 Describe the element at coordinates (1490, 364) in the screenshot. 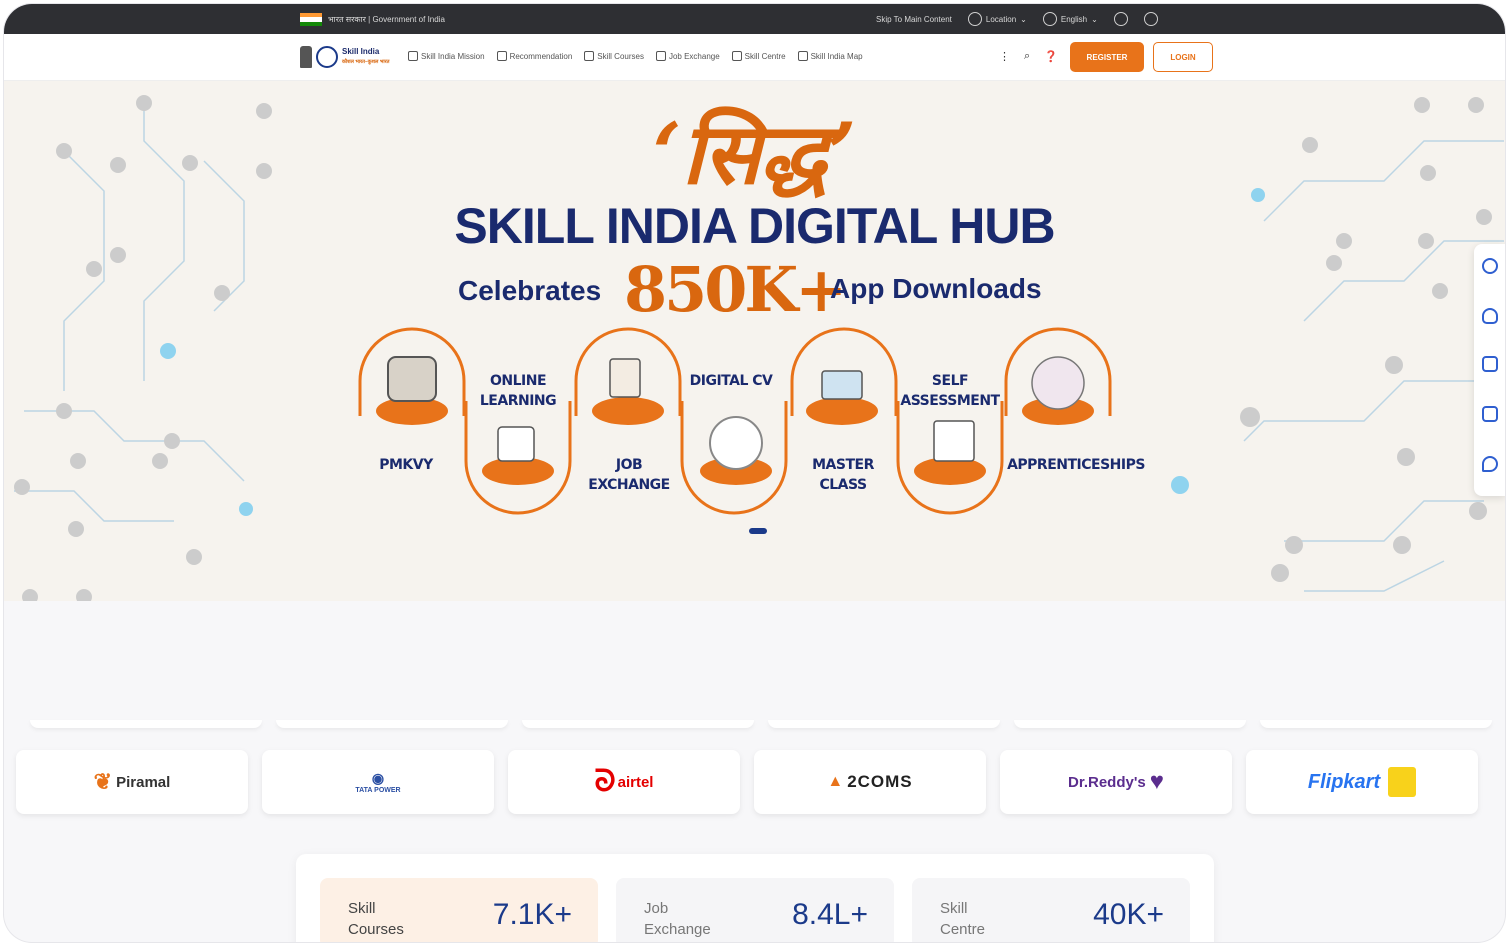

I see `calendar-icon` at that location.